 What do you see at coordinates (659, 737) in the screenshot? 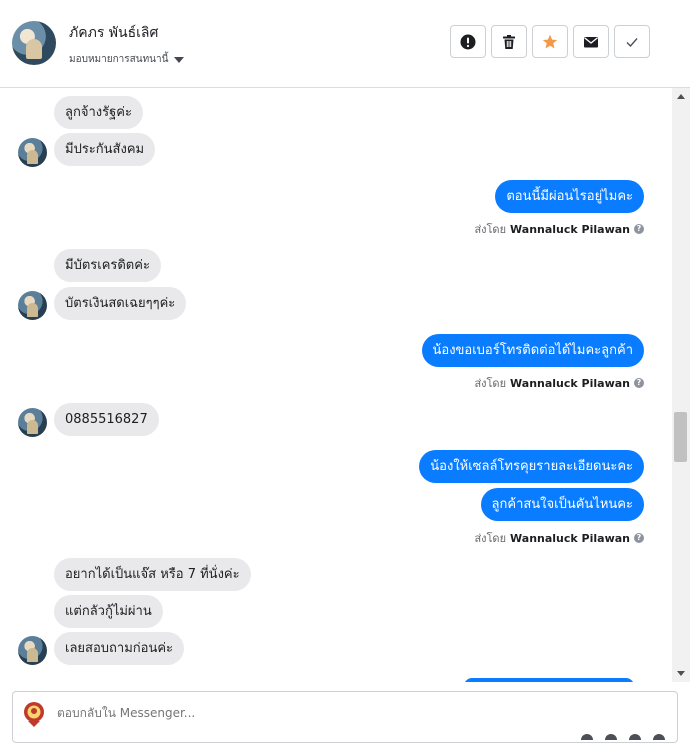
I see `send-icon` at bounding box center [659, 737].